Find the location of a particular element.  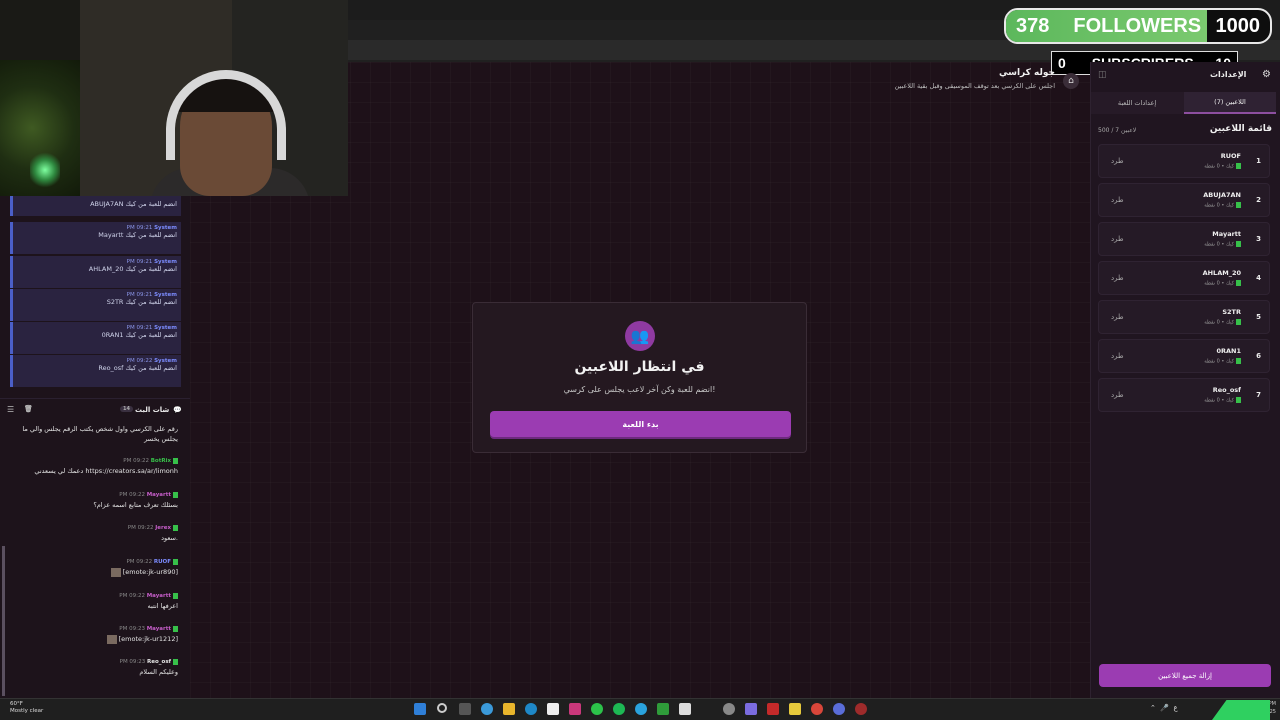

settings-title: الإعدادات is located at coordinates (1228, 74).